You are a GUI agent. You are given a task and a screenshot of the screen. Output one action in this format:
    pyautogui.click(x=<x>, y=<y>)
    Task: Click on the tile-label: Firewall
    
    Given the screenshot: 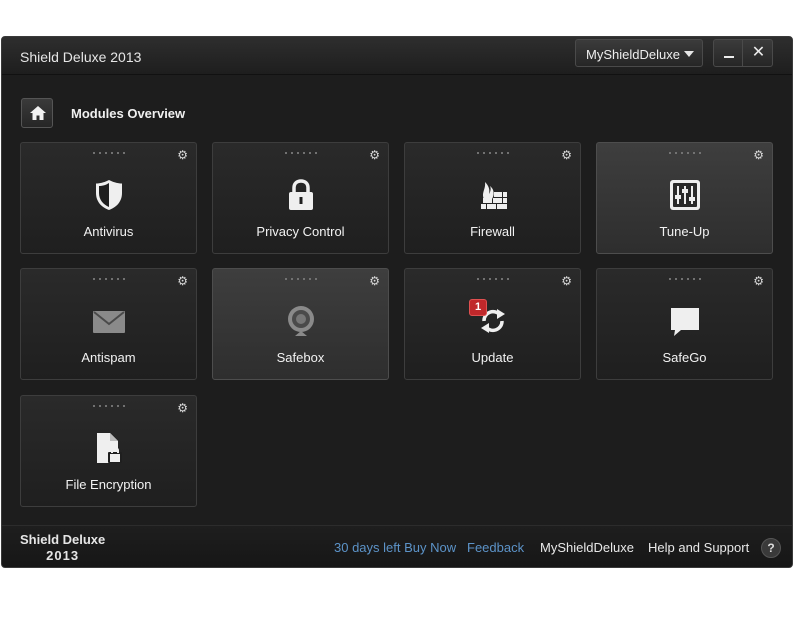 What is the action you would take?
    pyautogui.click(x=492, y=231)
    